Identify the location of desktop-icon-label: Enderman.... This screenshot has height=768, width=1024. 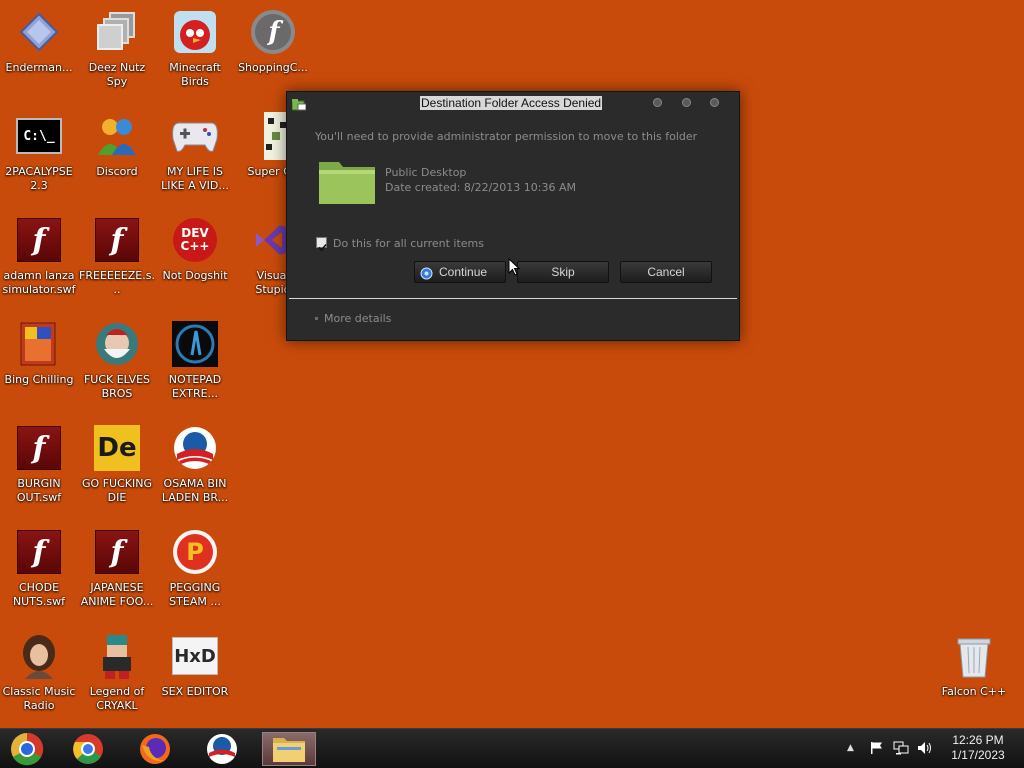
(39, 67).